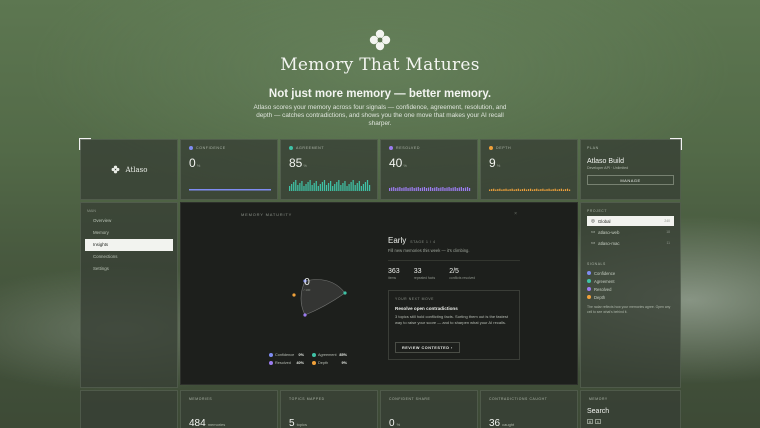  I want to click on bottom-unit: caught, so click(508, 424).